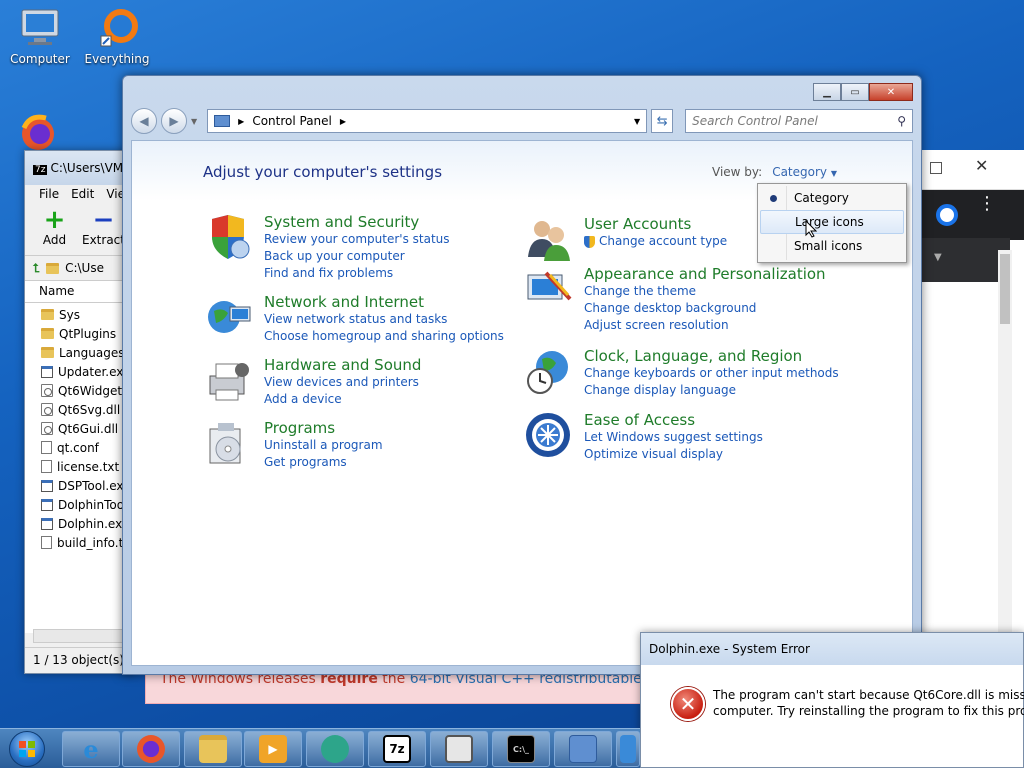  I want to click on taskbar-7zip: 7z, so click(397, 749).